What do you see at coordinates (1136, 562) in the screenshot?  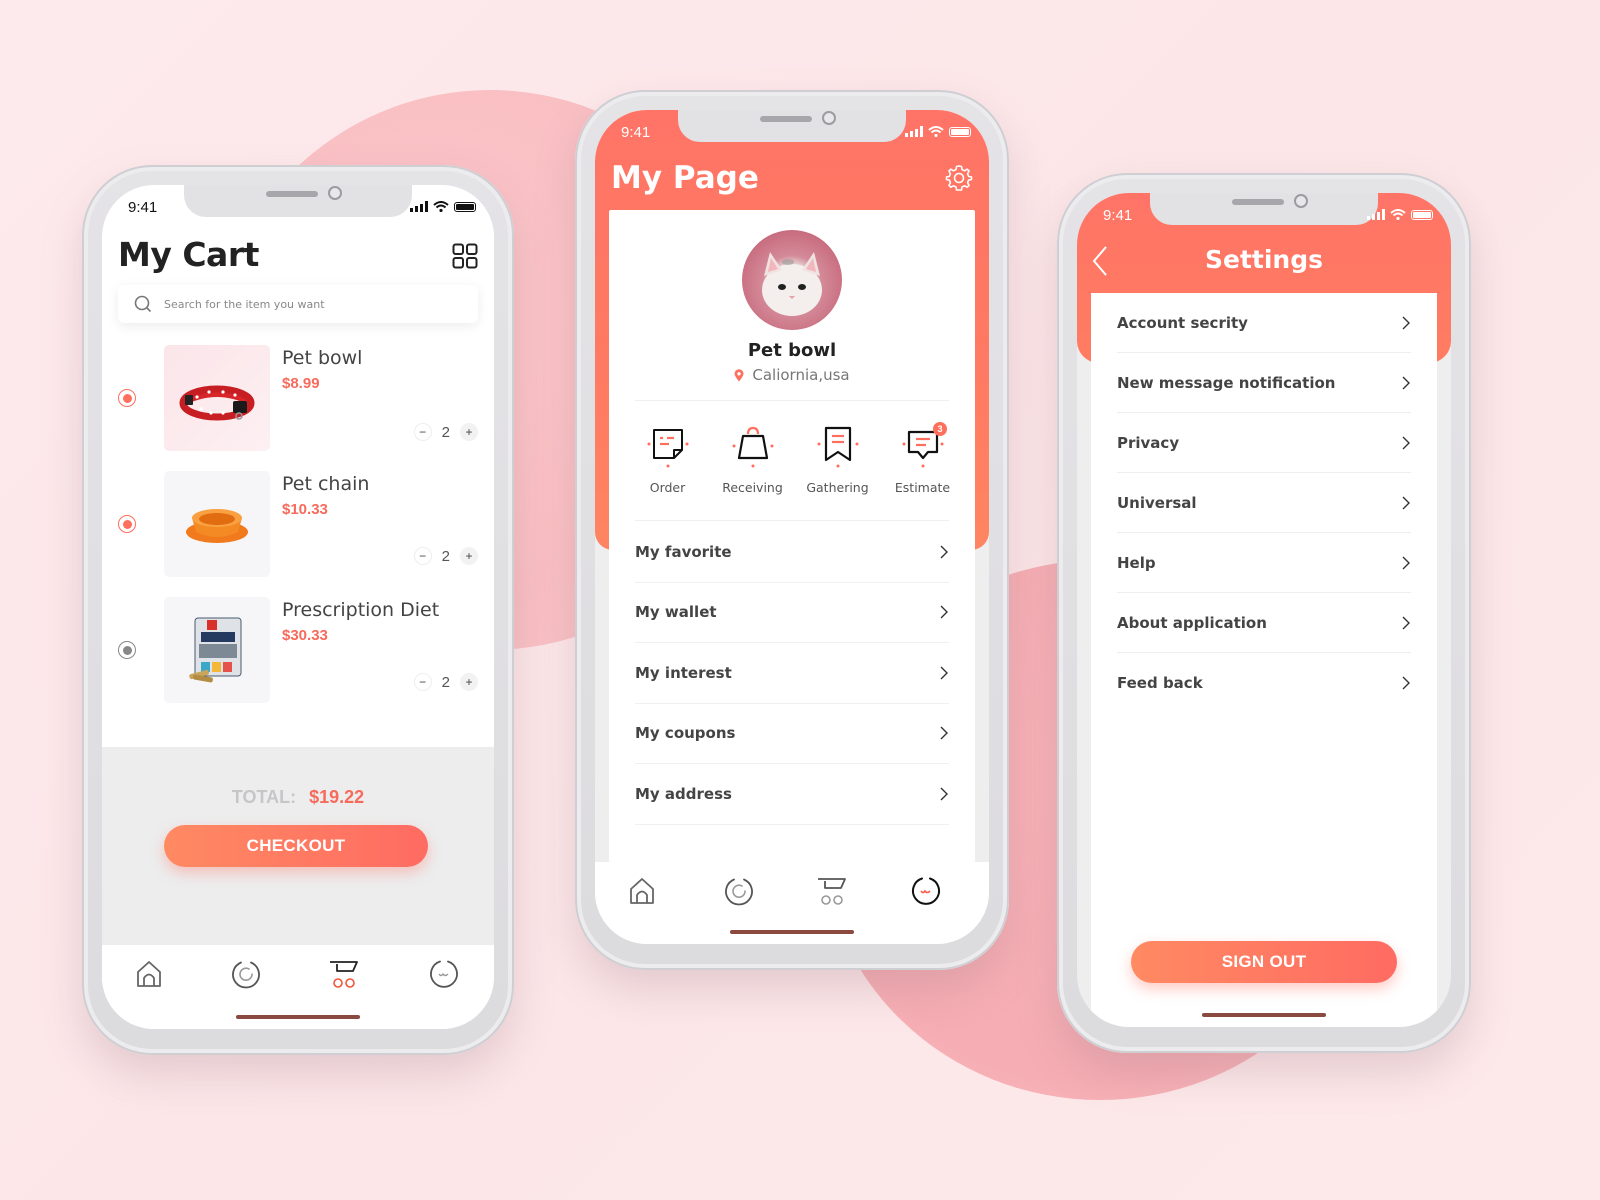 I see `settings-item-label: Help` at bounding box center [1136, 562].